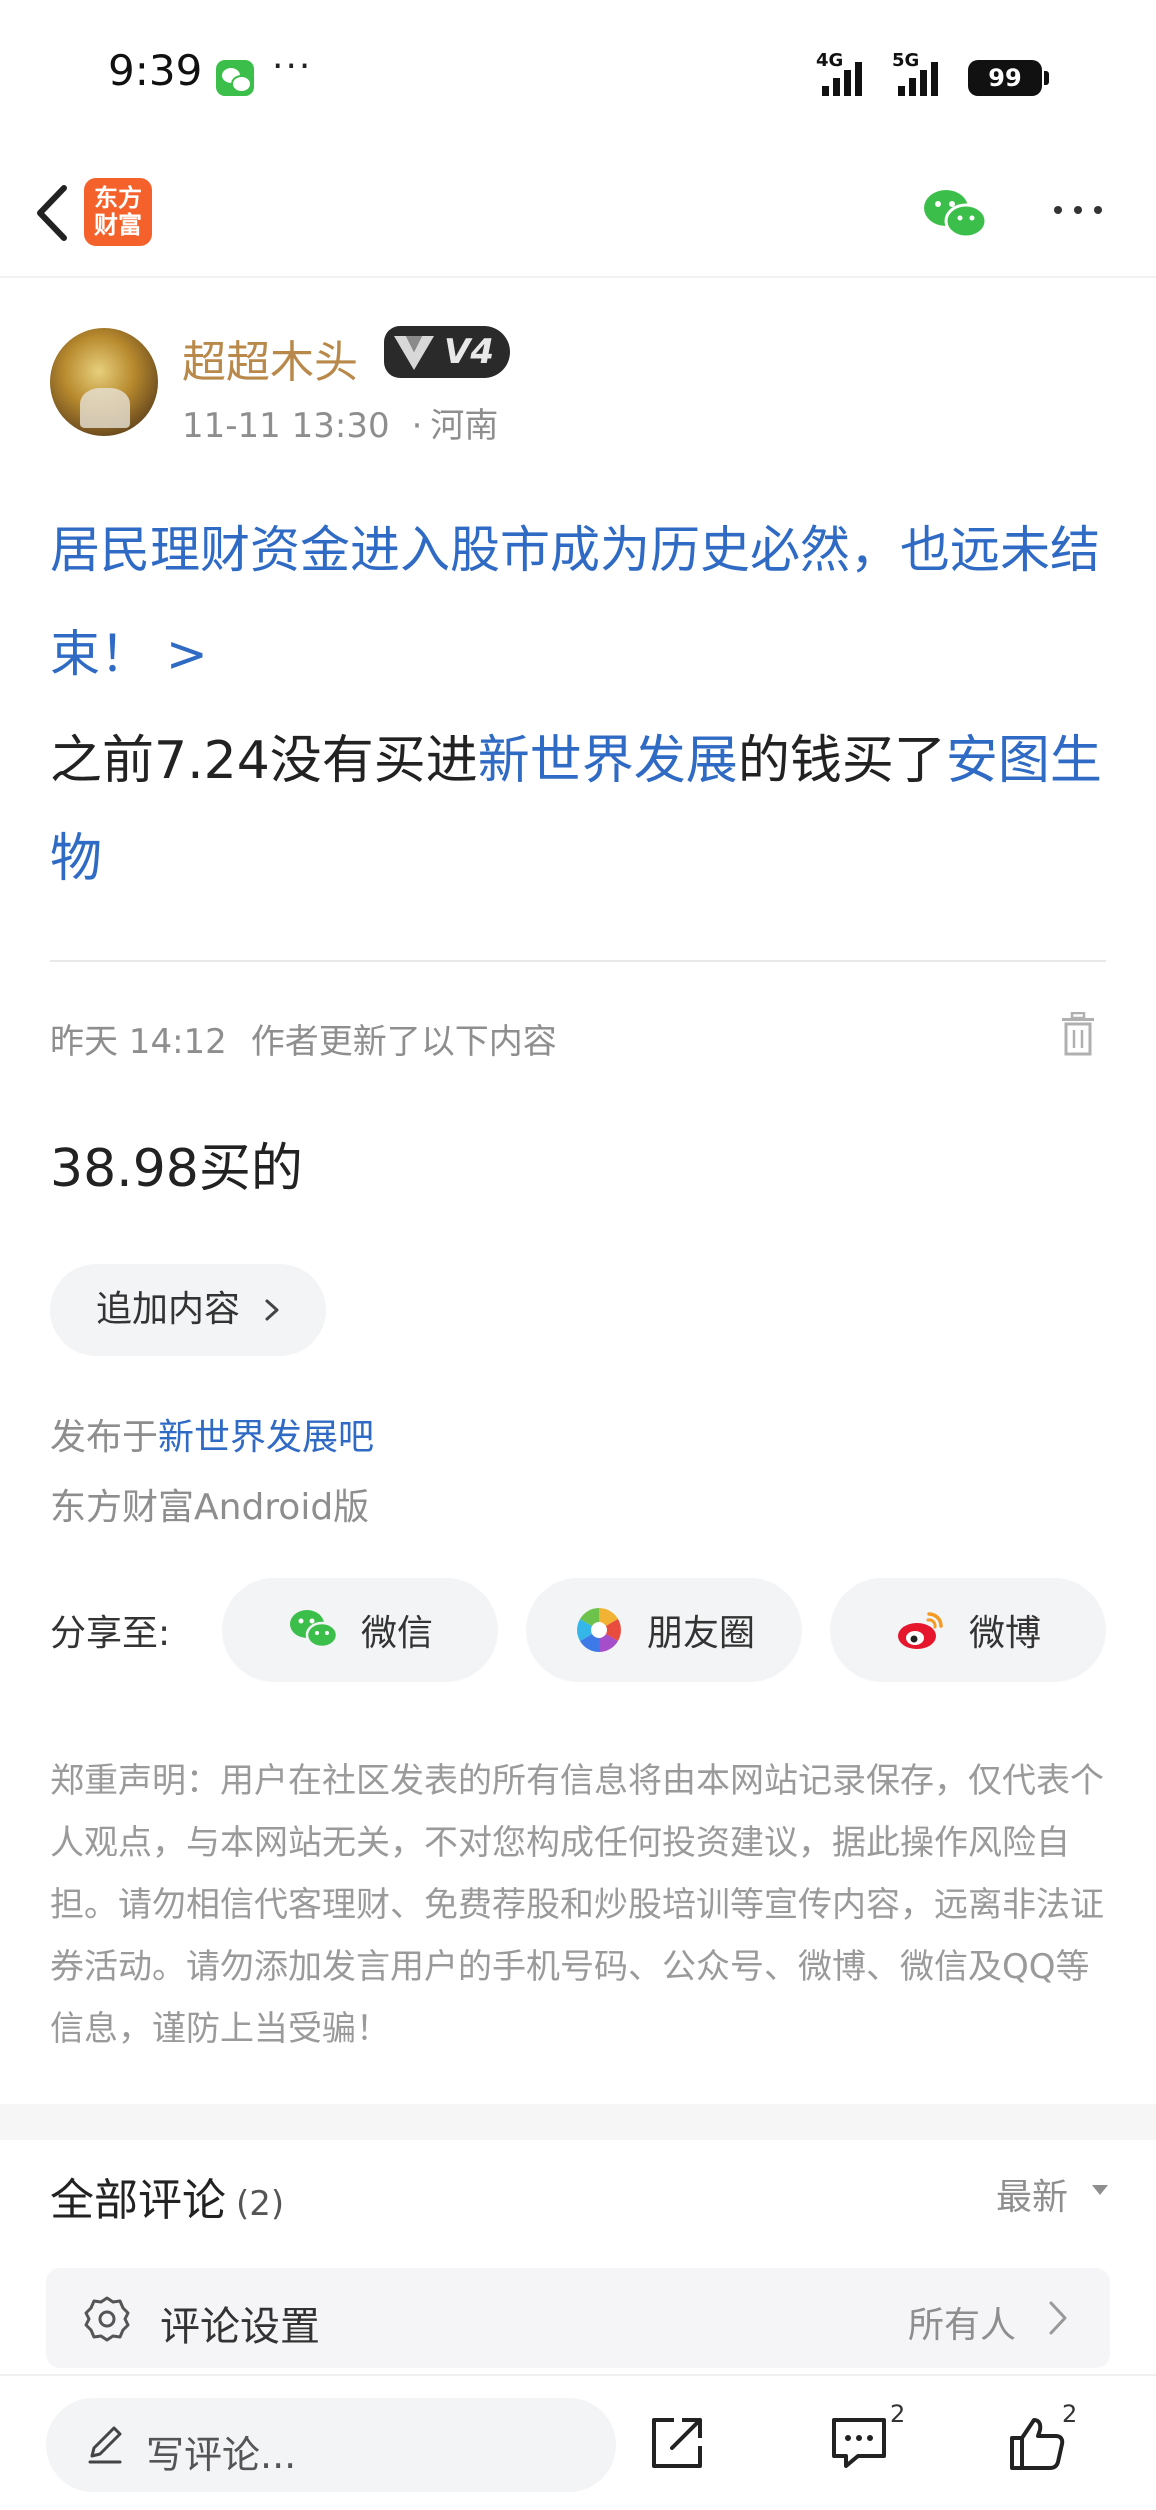 The width and height of the screenshot is (1156, 2510). What do you see at coordinates (286, 426) in the screenshot?
I see `post-datetime: 11-11 13:30` at bounding box center [286, 426].